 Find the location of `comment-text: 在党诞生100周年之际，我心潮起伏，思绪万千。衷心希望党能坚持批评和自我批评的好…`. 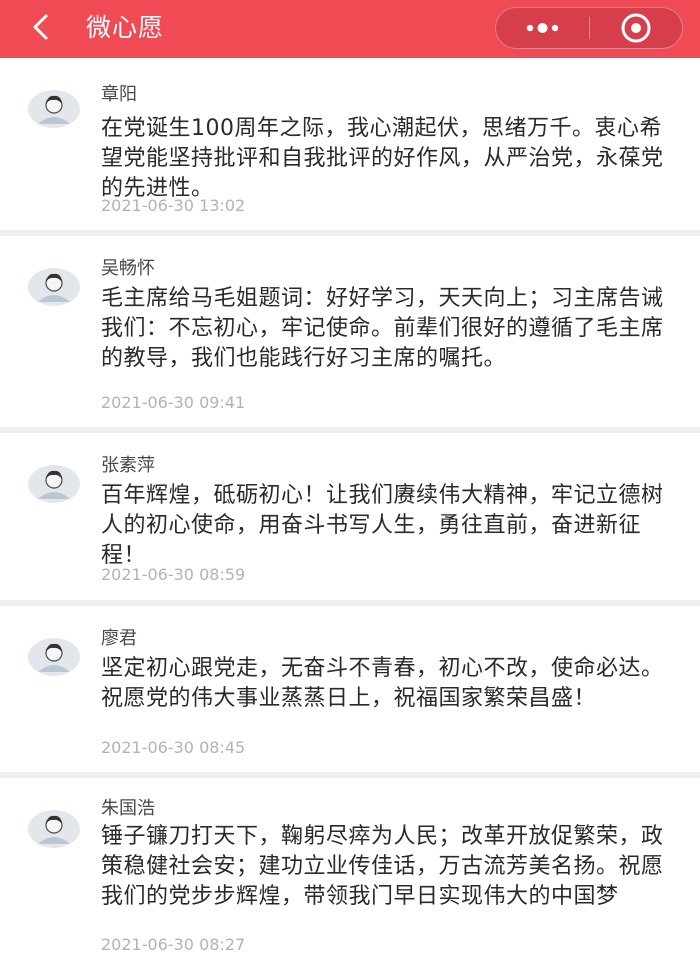

comment-text: 在党诞生100周年之际，我心潮起伏，思绪万千。衷心希望党能坚持批评和自我批评的好… is located at coordinates (382, 158).